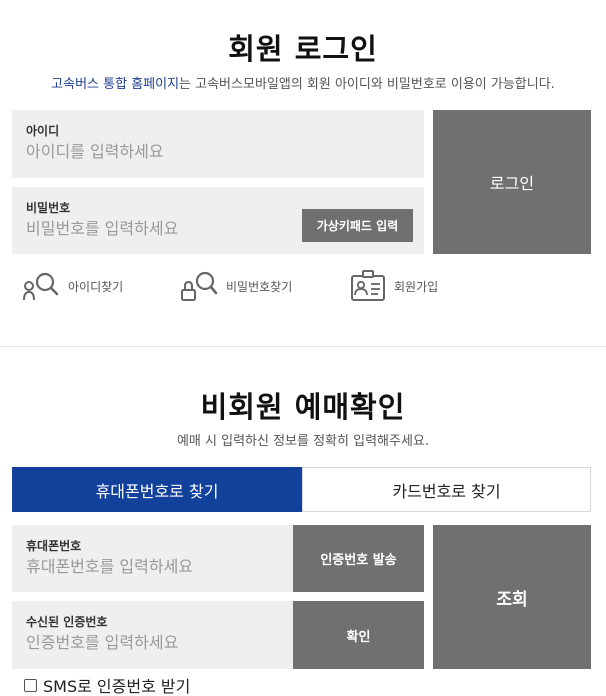 This screenshot has height=696, width=606. I want to click on signup-icon, so click(368, 286).